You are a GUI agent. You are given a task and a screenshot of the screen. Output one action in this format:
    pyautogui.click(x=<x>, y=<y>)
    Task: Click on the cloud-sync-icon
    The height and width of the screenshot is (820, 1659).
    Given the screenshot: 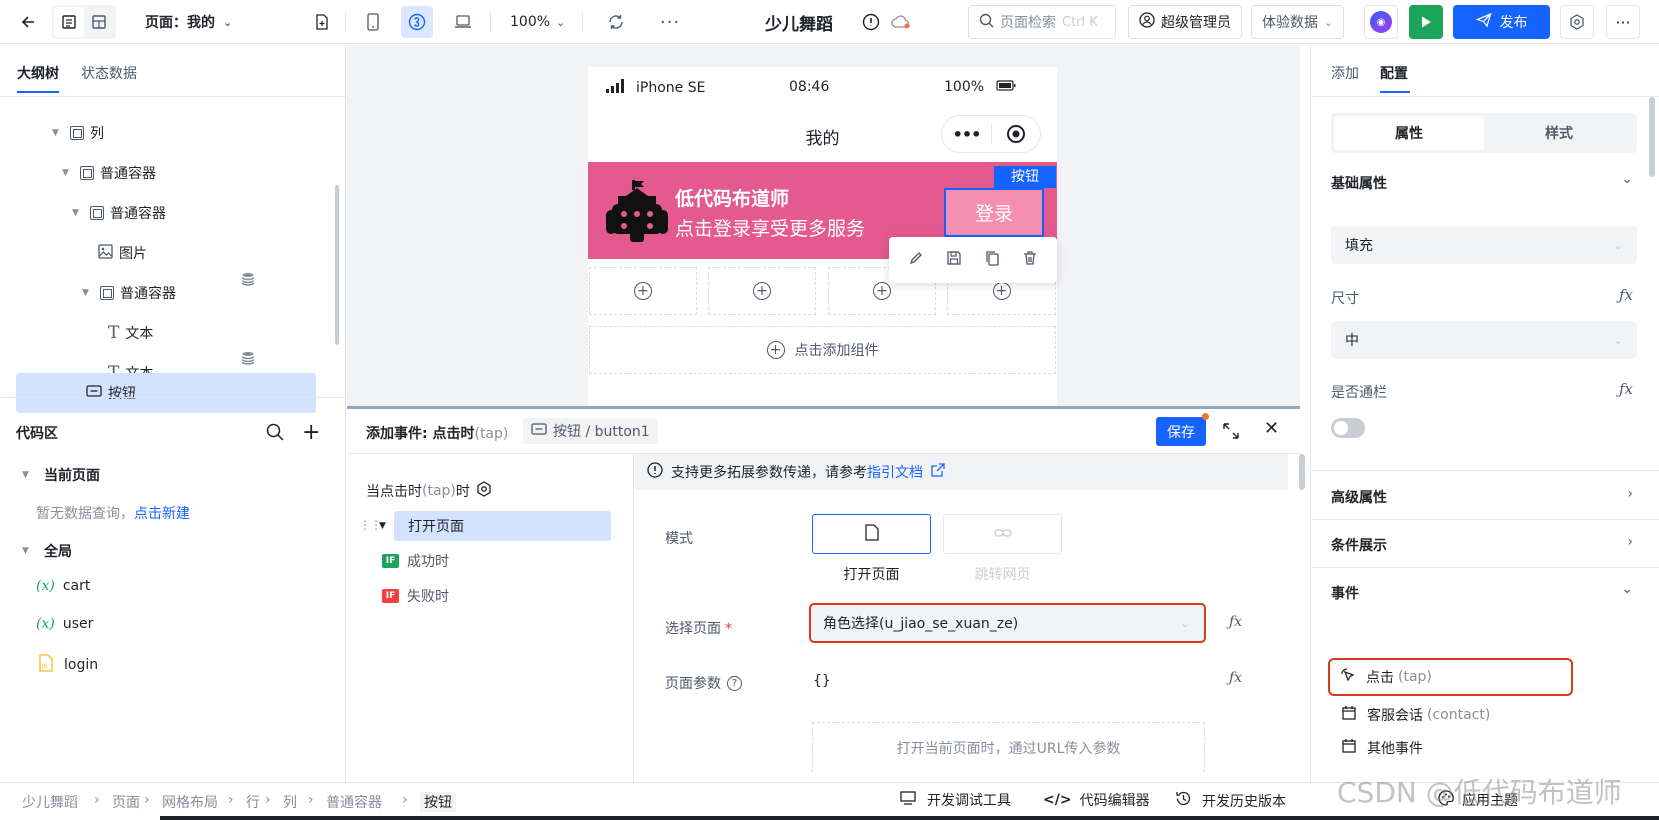 What is the action you would take?
    pyautogui.click(x=901, y=22)
    